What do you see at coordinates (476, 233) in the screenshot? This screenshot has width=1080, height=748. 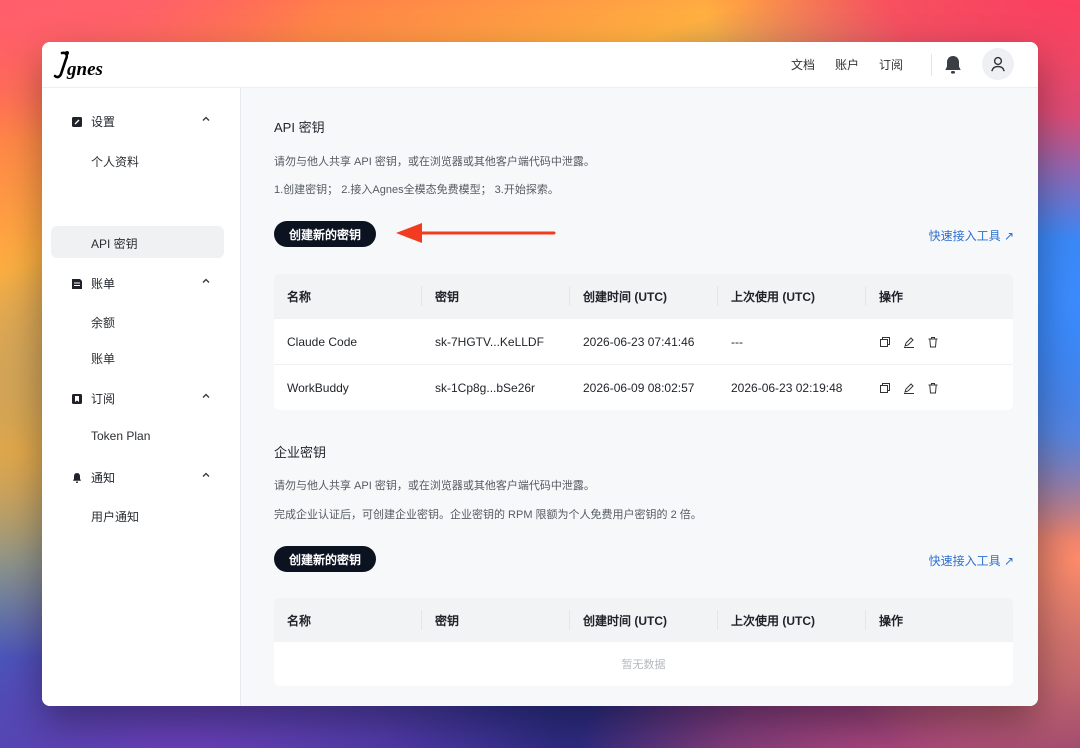 I see `annotation-arrow` at bounding box center [476, 233].